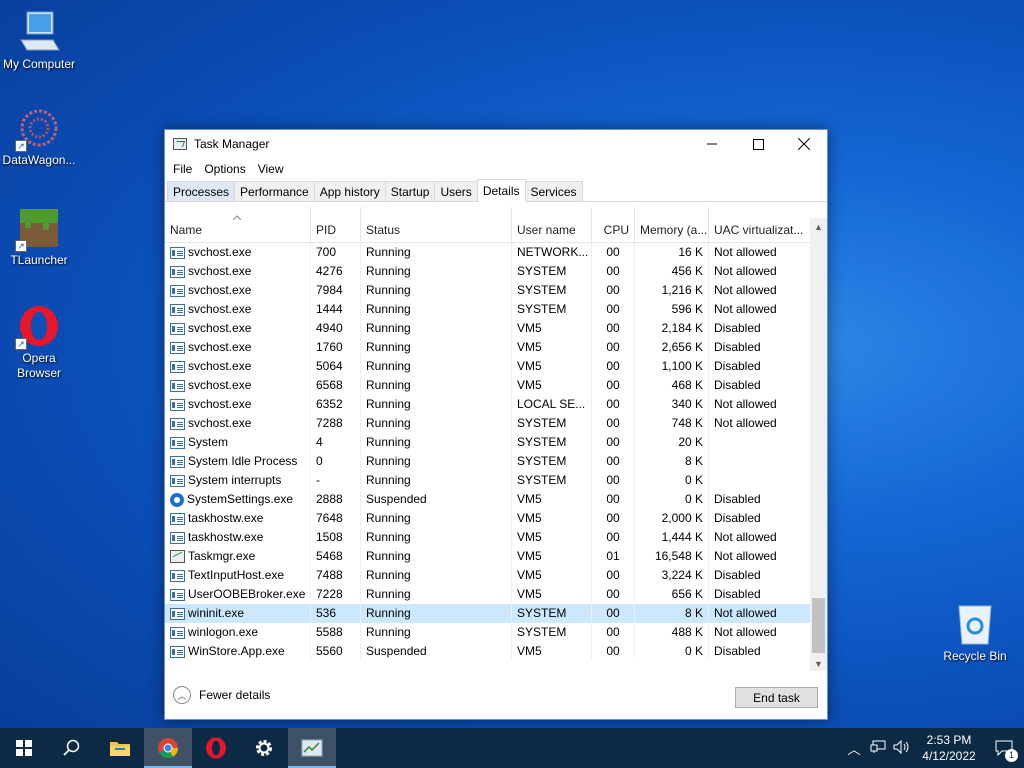  What do you see at coordinates (672, 594) in the screenshot?
I see `cell-memory: 656 K` at bounding box center [672, 594].